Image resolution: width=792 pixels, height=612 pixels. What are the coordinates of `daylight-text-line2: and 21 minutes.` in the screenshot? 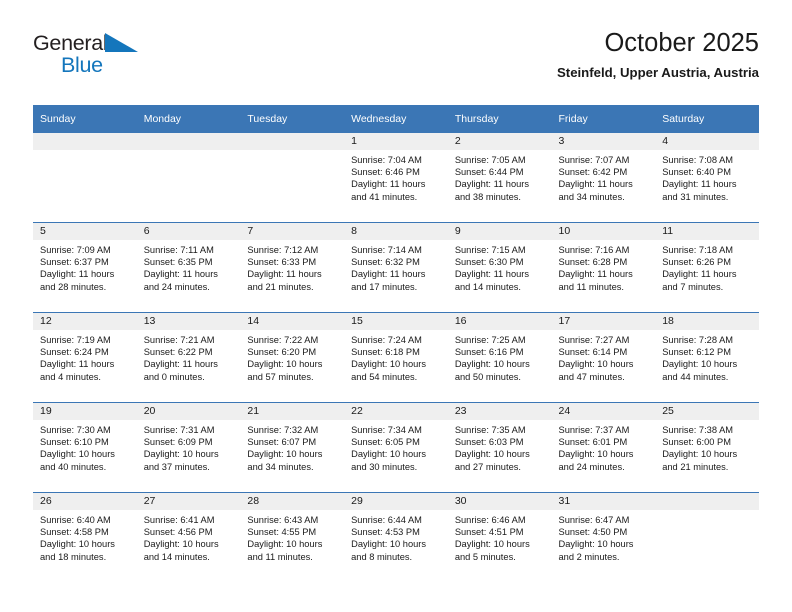 It's located at (280, 286).